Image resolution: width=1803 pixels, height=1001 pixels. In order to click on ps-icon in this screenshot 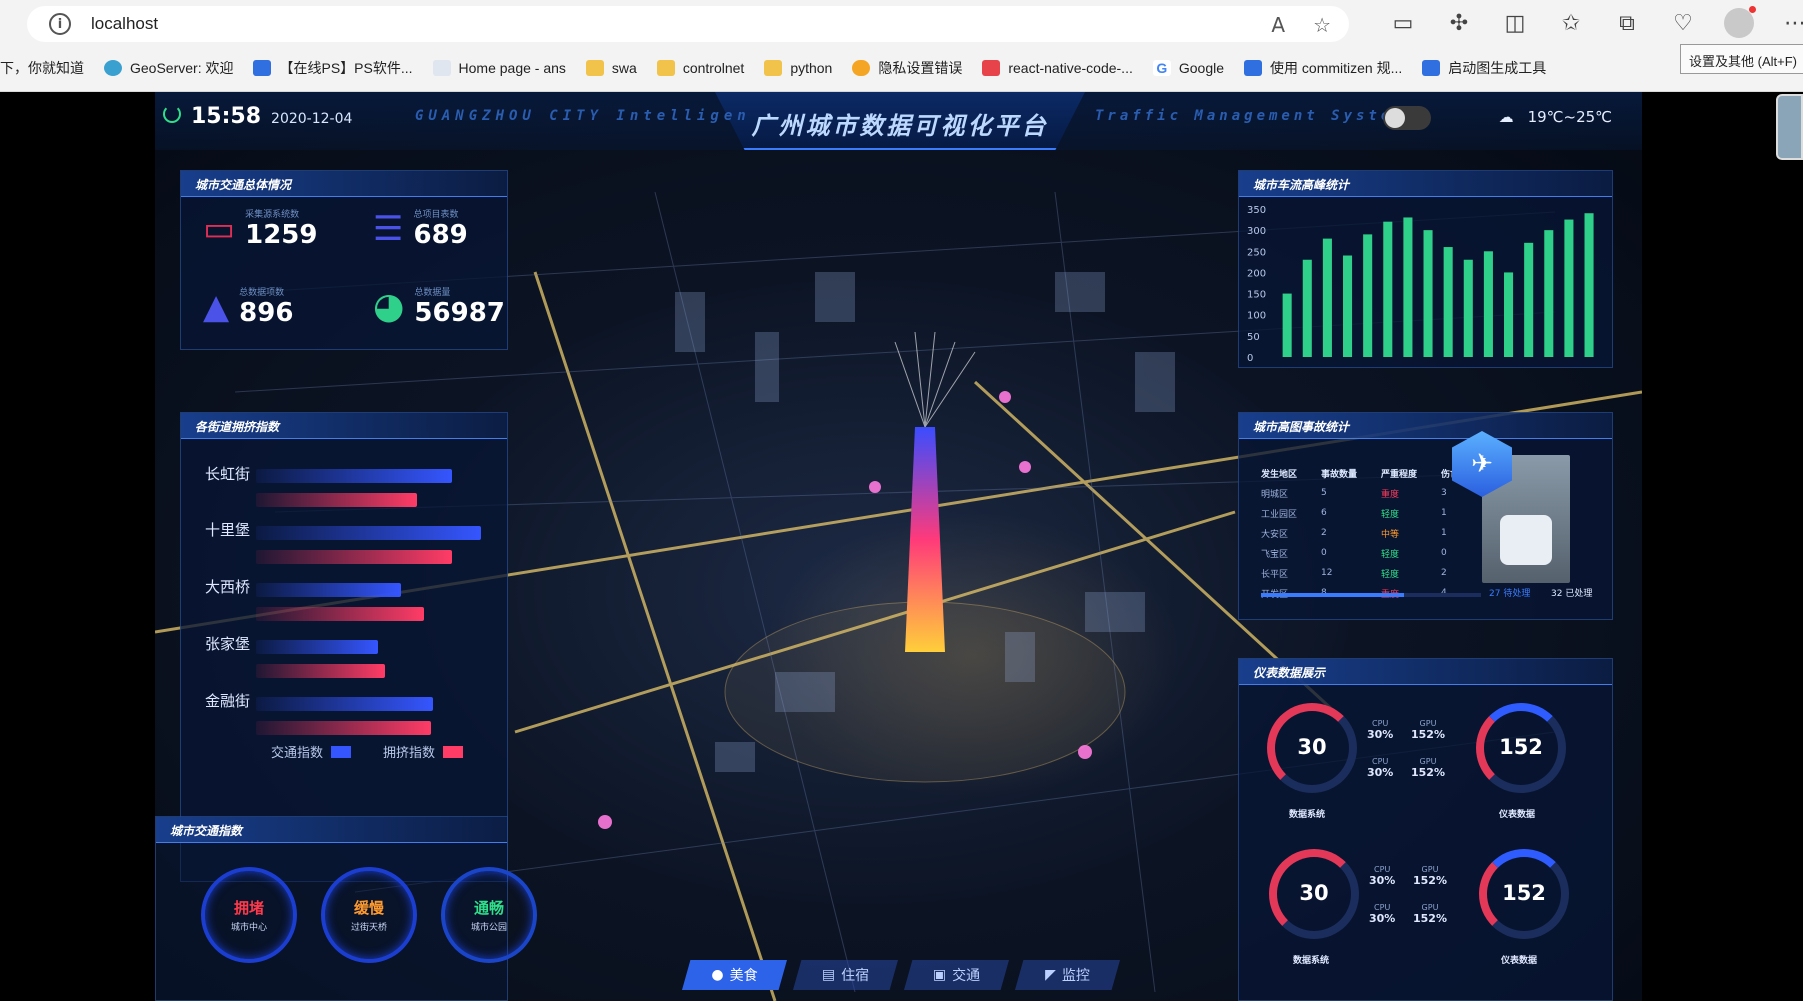, I will do `click(262, 68)`.